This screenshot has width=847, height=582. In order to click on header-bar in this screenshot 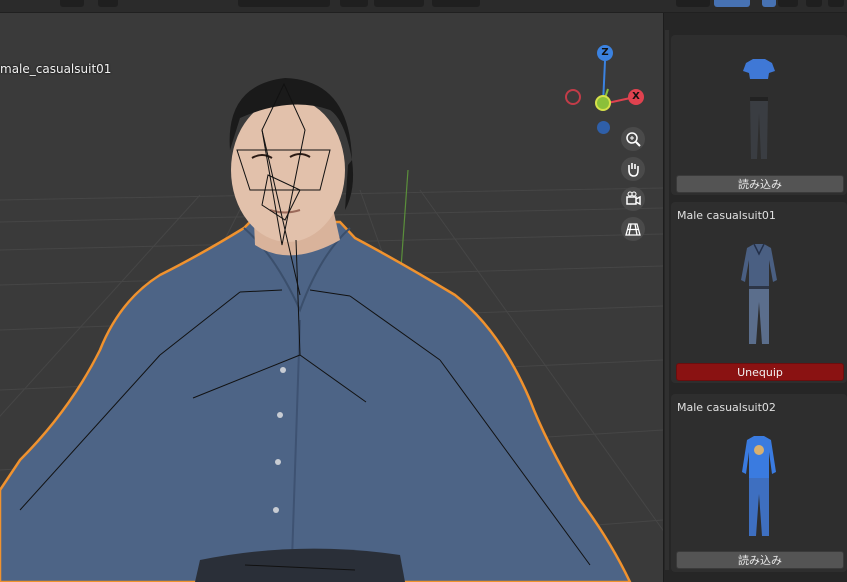, I will do `click(423, 6)`.